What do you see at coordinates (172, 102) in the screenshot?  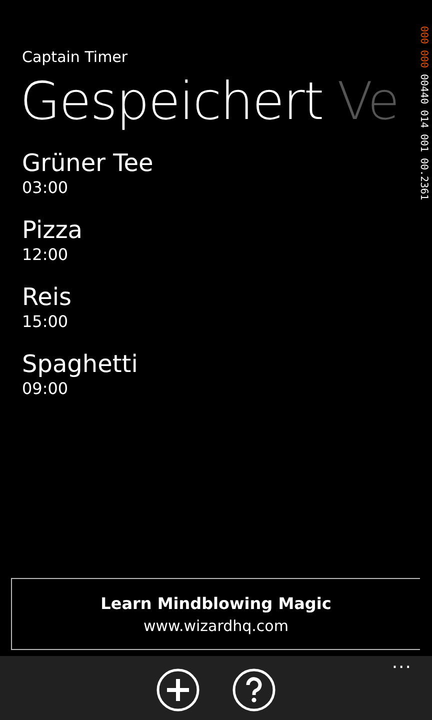 I see `pivot-header: Gespeichert` at bounding box center [172, 102].